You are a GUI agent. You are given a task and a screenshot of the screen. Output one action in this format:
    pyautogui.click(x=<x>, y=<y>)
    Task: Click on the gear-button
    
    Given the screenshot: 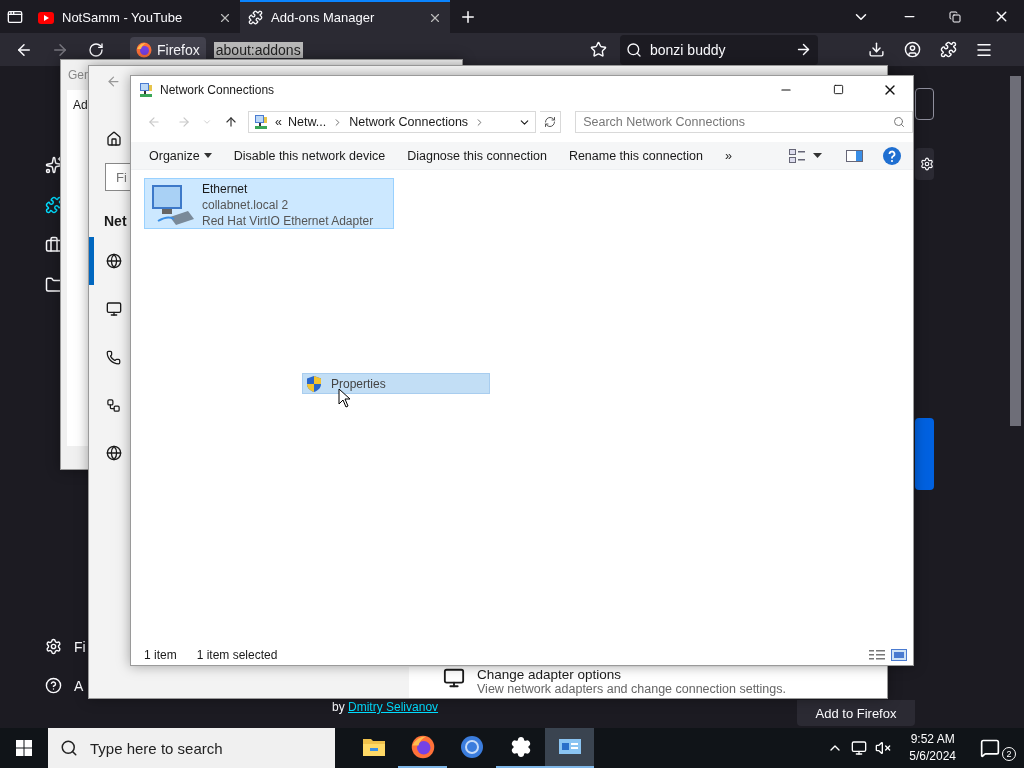 What is the action you would take?
    pyautogui.click(x=924, y=164)
    